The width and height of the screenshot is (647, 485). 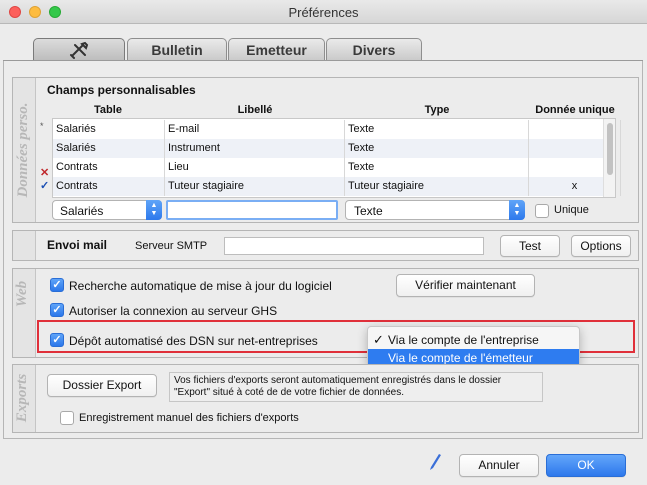 I want to click on window-title: Préférences, so click(x=323, y=12).